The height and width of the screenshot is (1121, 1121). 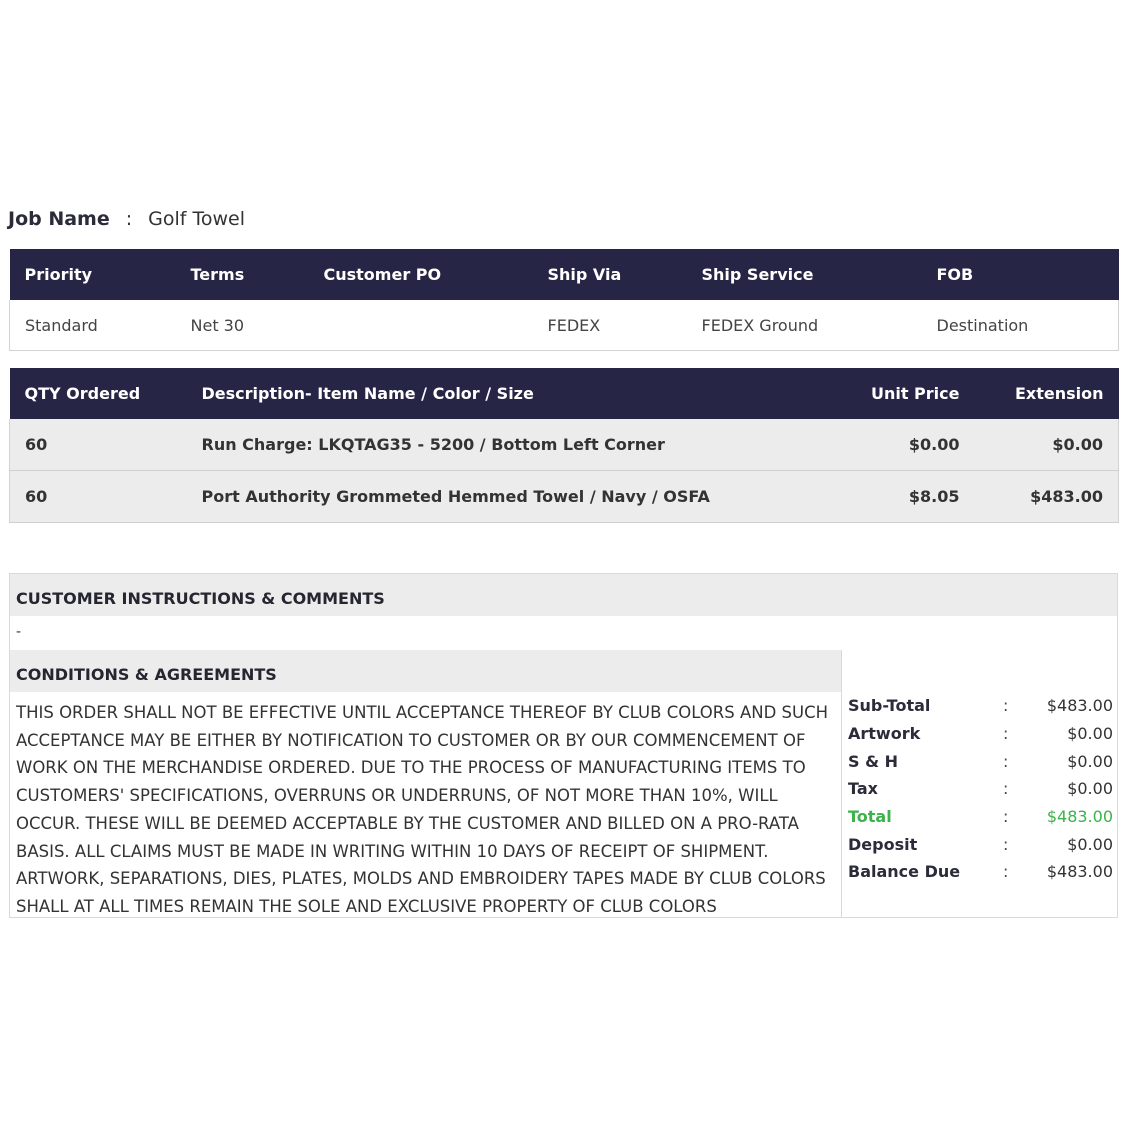 I want to click on col-ship-service: Ship Service, so click(x=804, y=274).